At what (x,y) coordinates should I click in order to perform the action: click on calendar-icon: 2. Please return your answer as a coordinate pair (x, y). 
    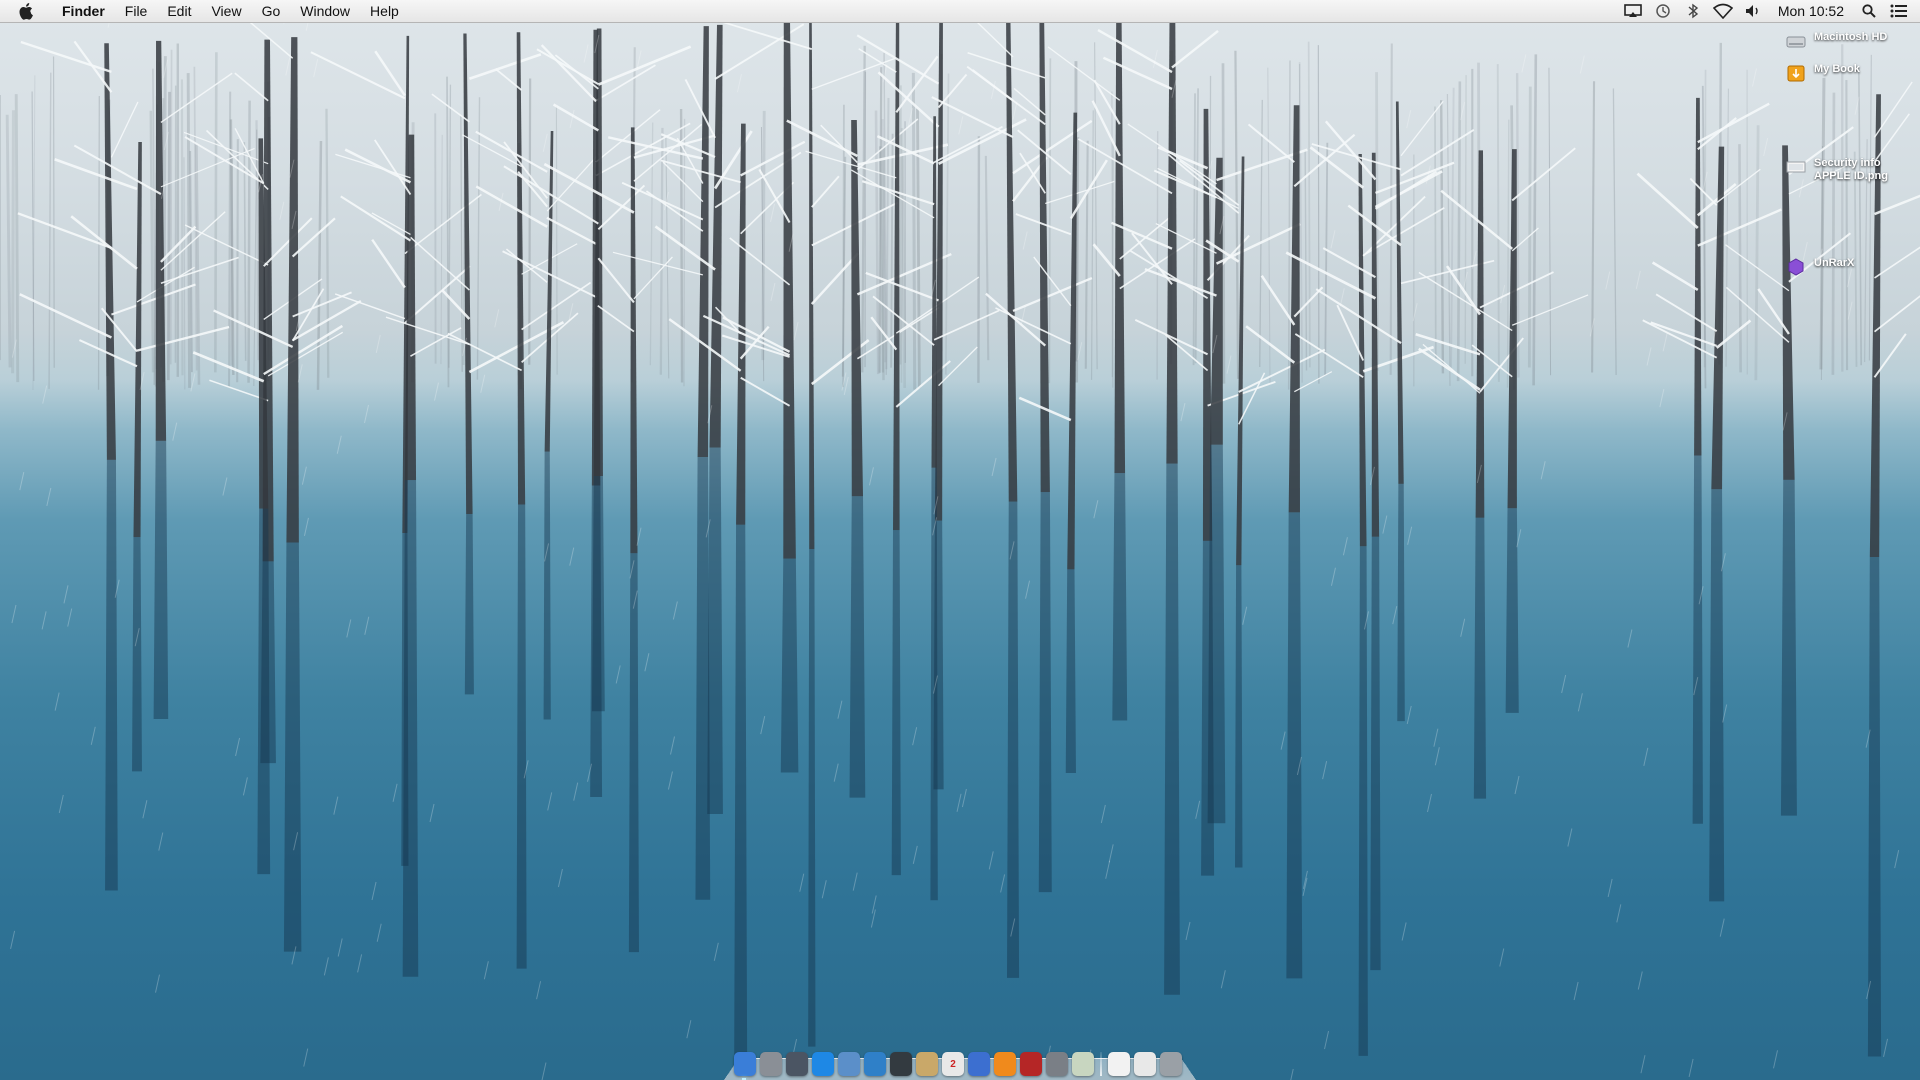
    Looking at the image, I should click on (953, 1064).